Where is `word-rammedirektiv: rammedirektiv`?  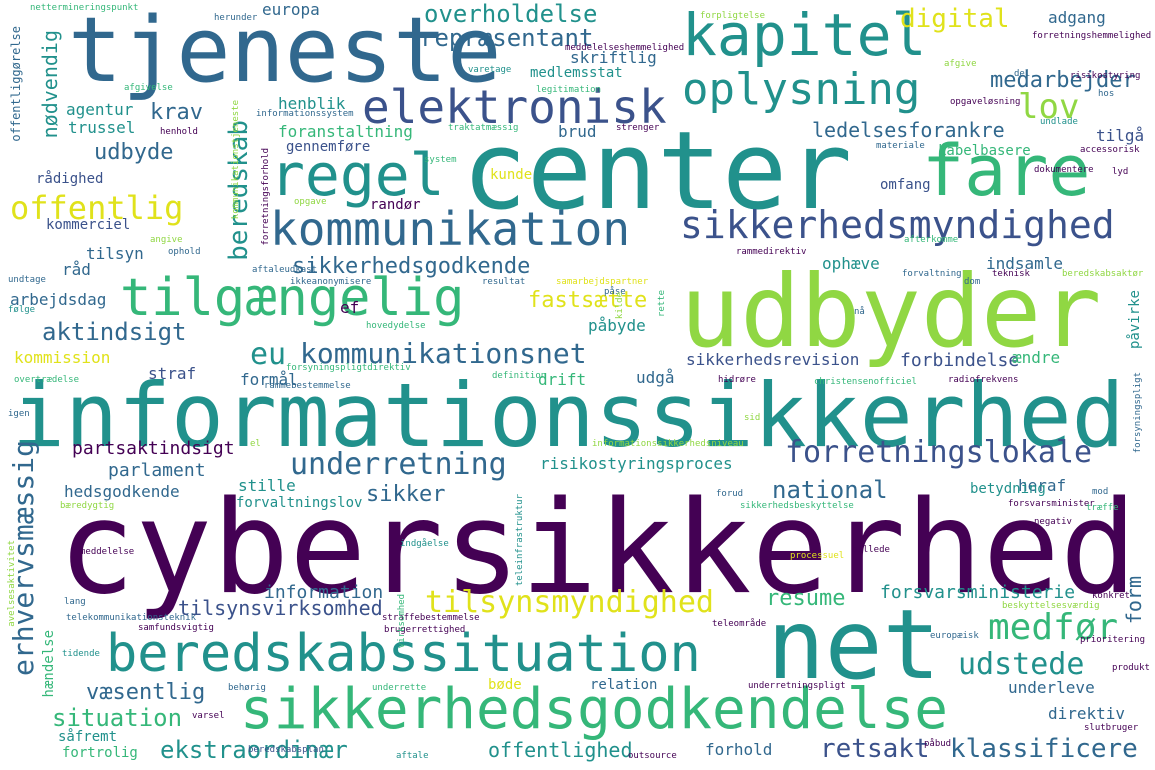 word-rammedirektiv: rammedirektiv is located at coordinates (771, 252).